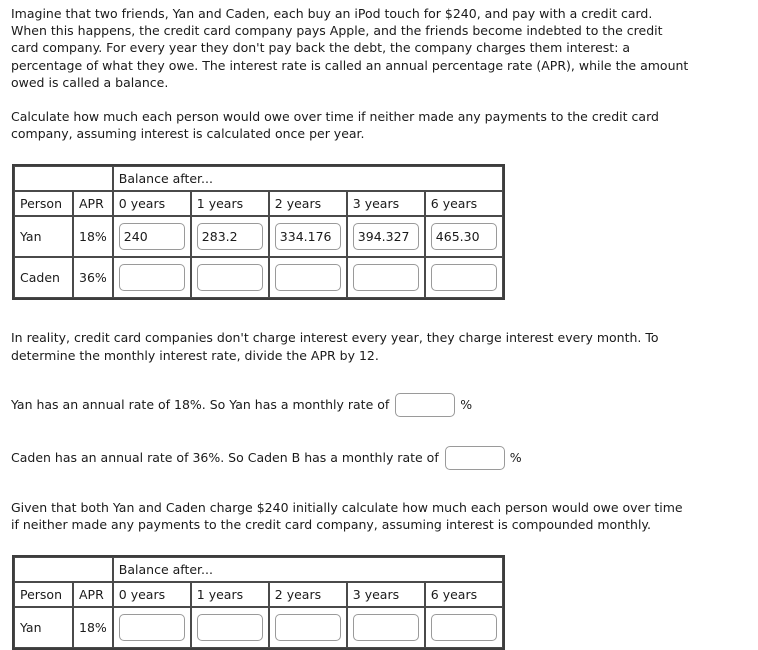 The height and width of the screenshot is (650, 758). What do you see at coordinates (151, 595) in the screenshot?
I see `monthly-col-year-0: 0 years` at bounding box center [151, 595].